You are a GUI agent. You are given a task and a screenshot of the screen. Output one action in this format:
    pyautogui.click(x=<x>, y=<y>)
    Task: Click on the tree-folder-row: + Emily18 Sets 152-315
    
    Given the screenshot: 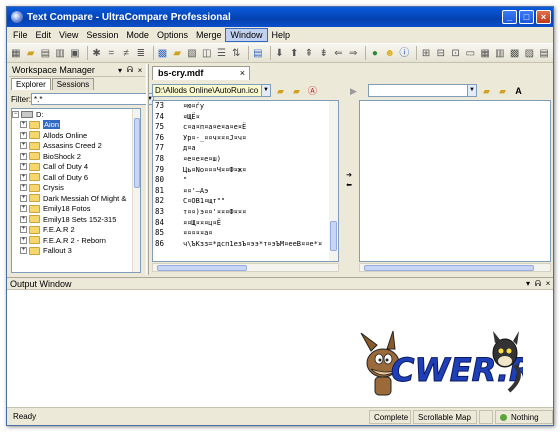 What is the action you would take?
    pyautogui.click(x=76, y=219)
    